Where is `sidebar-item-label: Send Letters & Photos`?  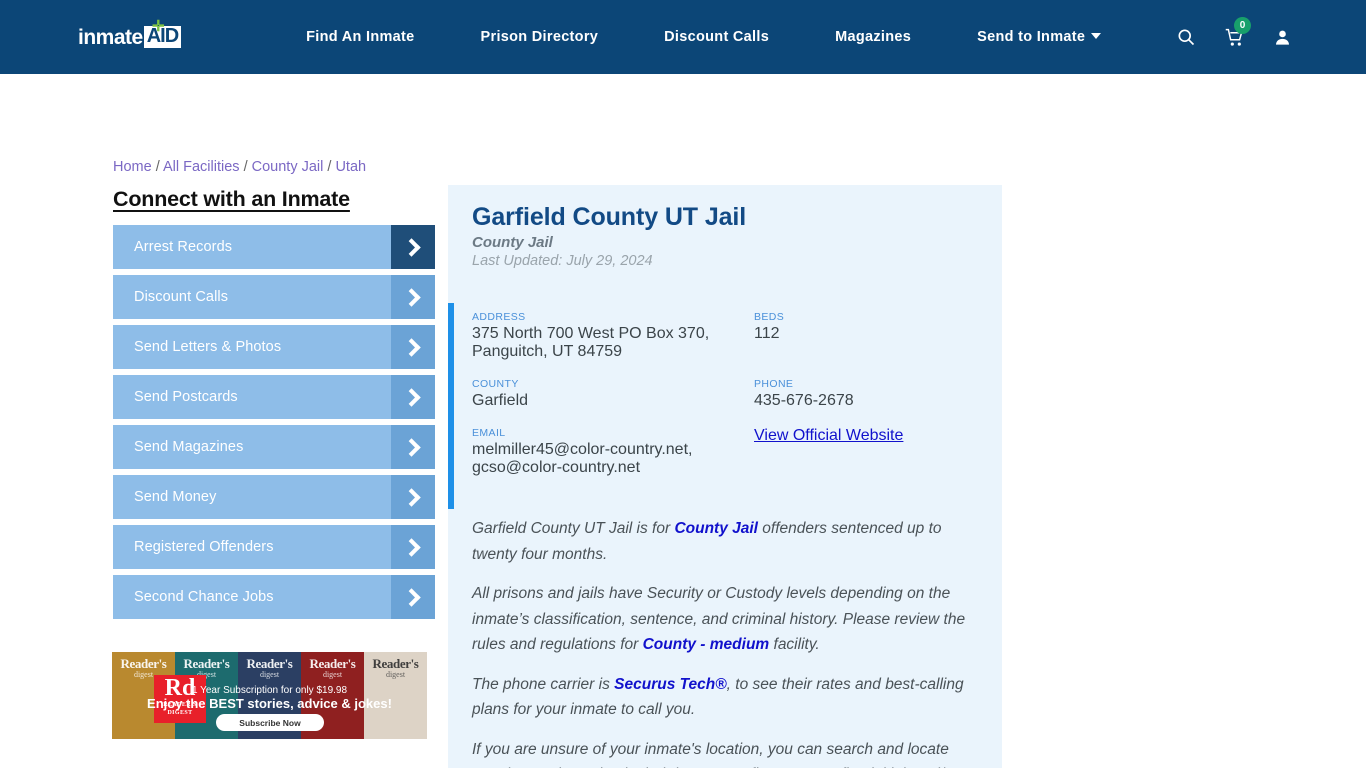 sidebar-item-label: Send Letters & Photos is located at coordinates (208, 347).